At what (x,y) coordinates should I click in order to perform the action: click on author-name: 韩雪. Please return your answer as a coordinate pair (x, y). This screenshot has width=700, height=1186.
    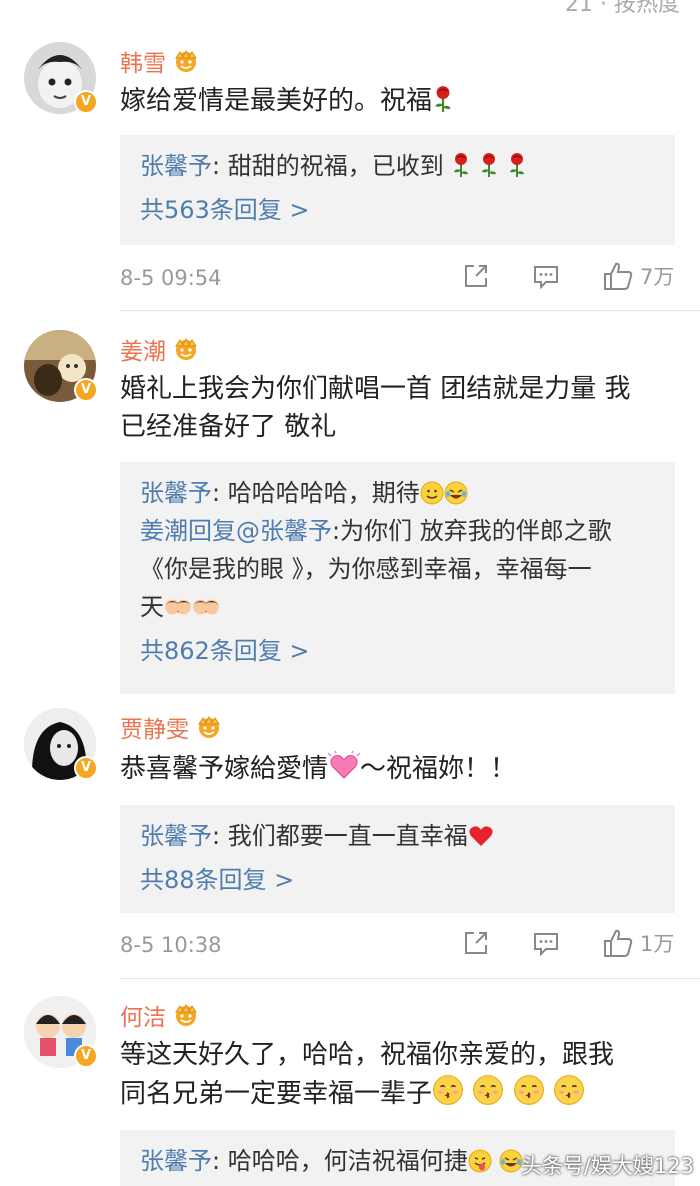
    Looking at the image, I should click on (143, 61).